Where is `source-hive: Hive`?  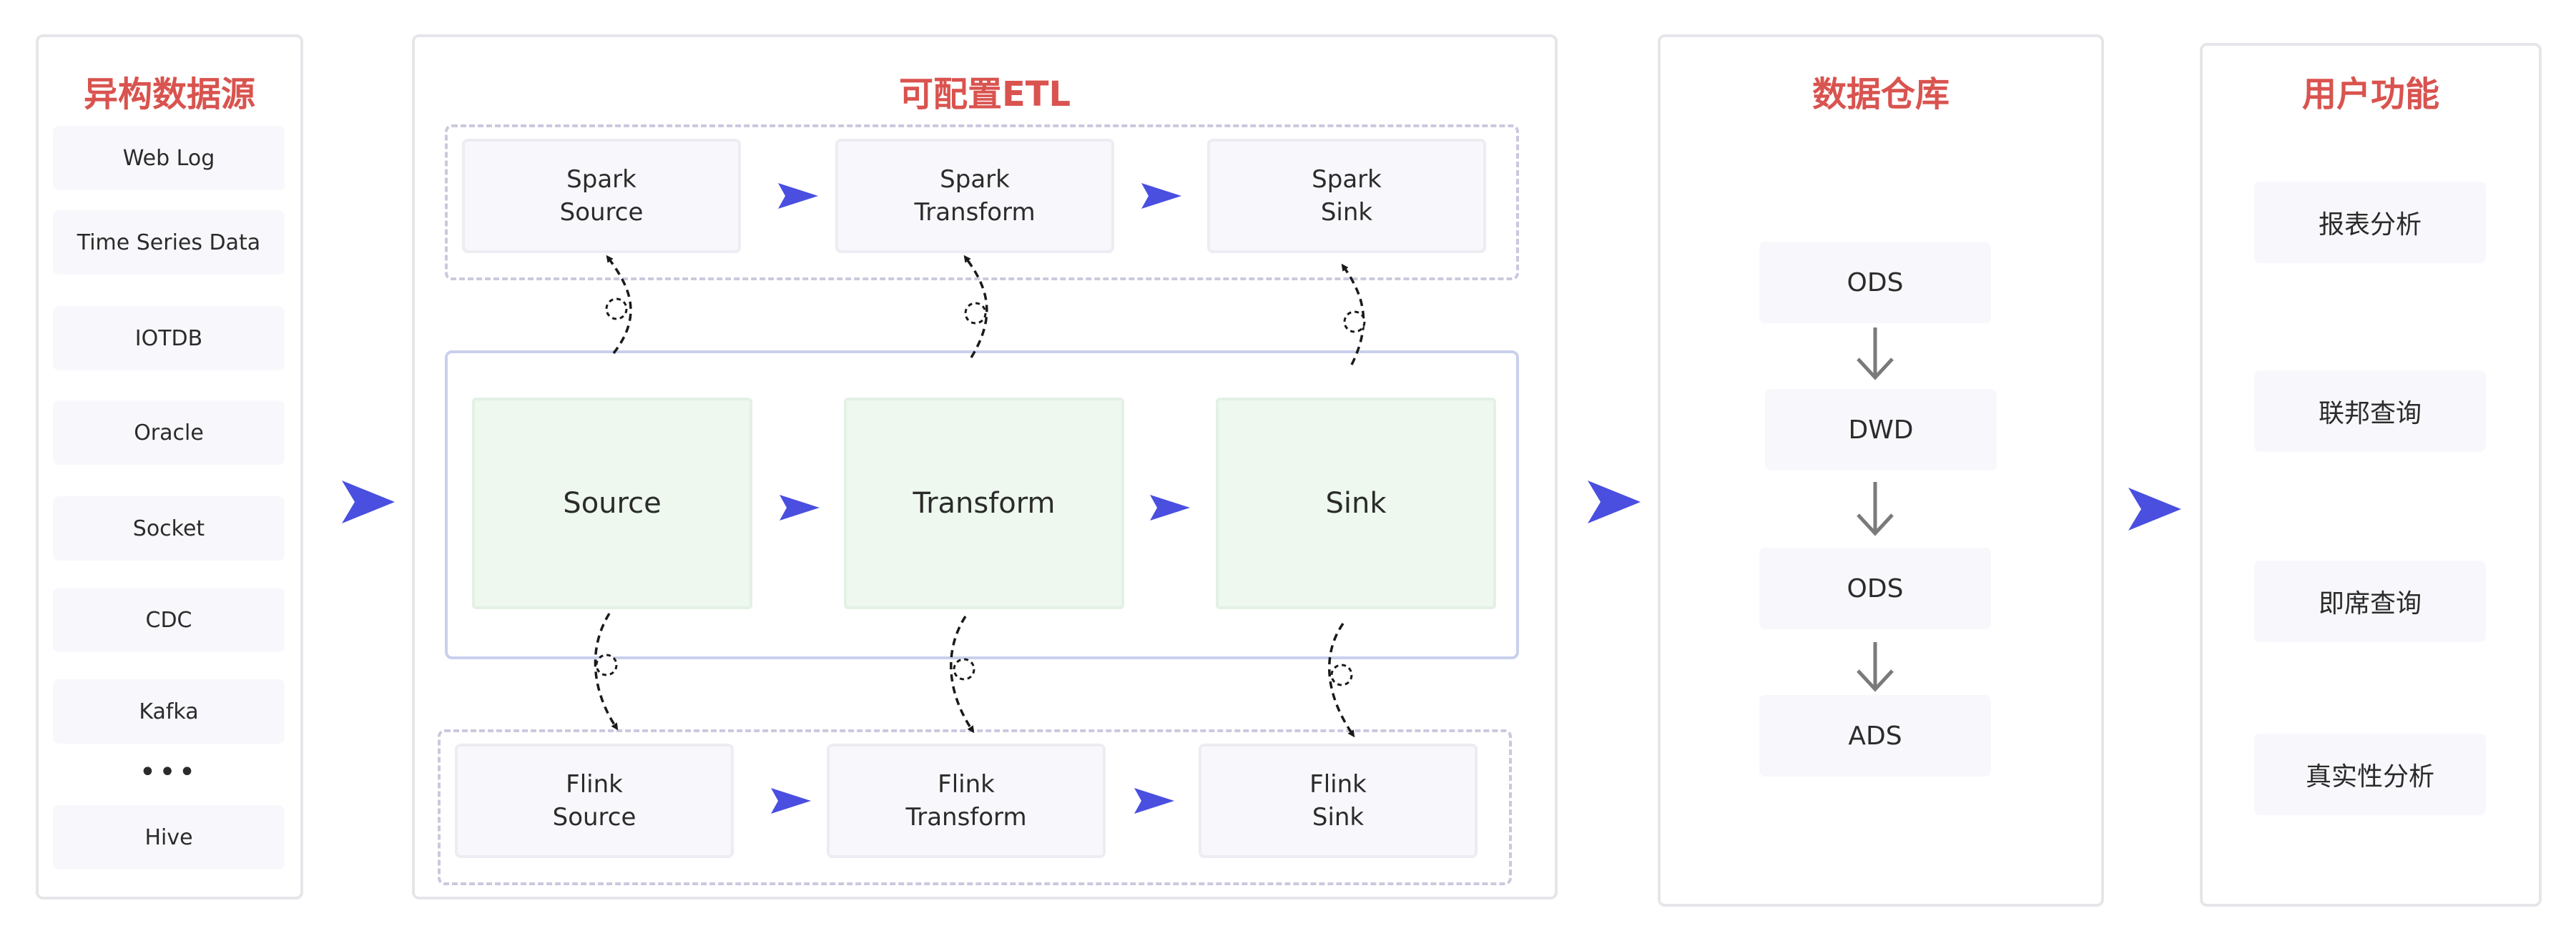
source-hive: Hive is located at coordinates (169, 837).